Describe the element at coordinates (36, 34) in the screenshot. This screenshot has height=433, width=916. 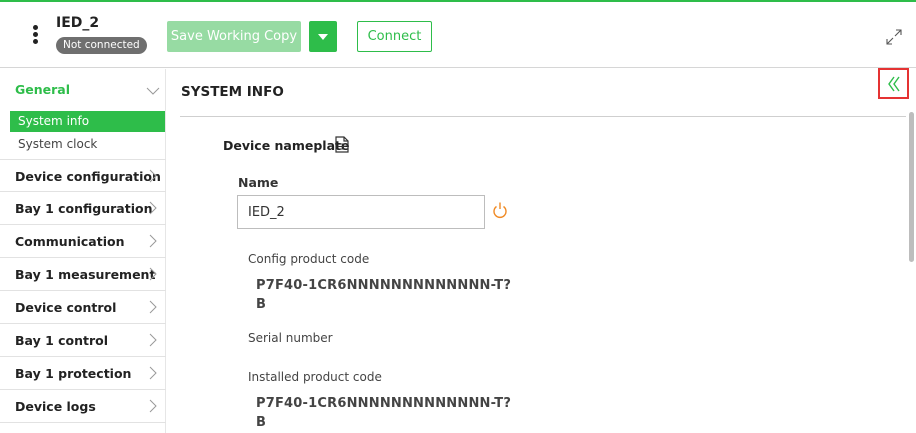
I see `kebab-menu-icon` at that location.